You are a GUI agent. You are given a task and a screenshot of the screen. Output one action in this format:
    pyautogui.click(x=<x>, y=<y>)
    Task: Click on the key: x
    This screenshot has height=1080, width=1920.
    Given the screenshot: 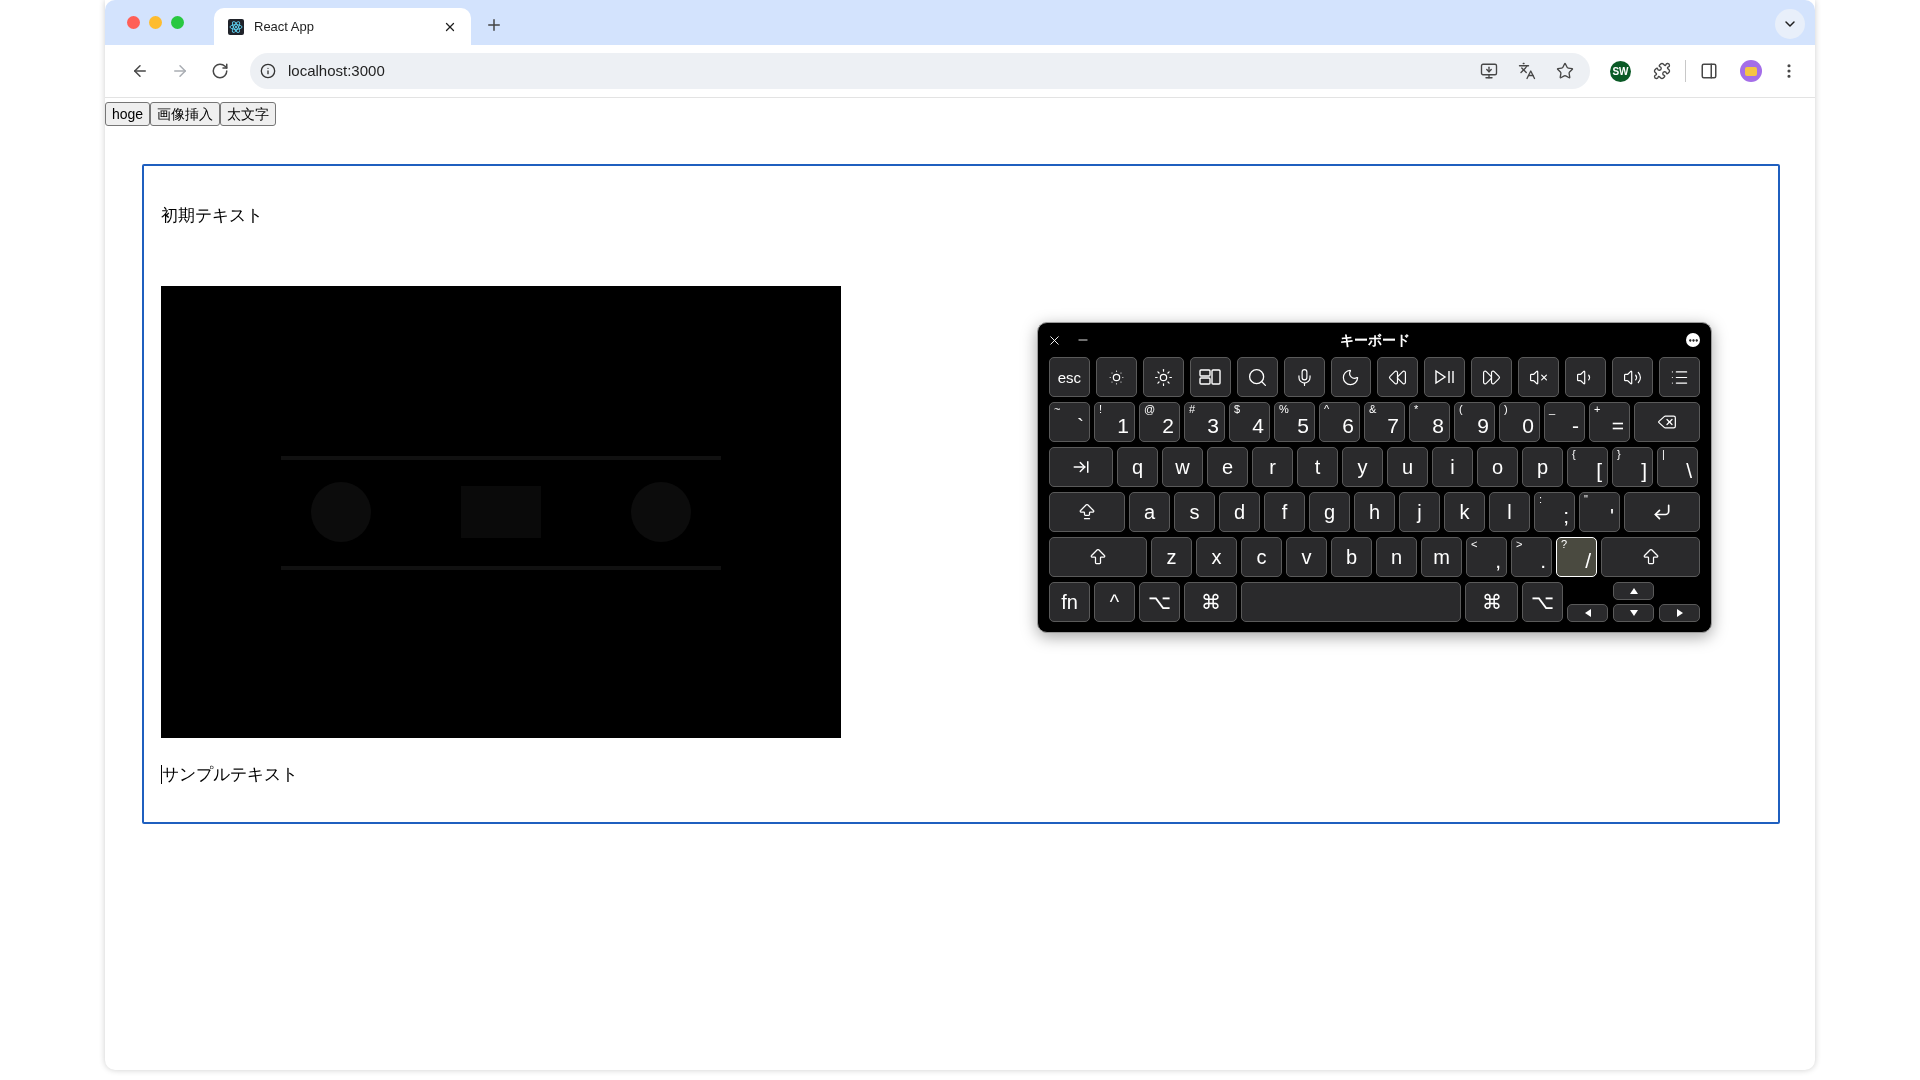 What is the action you would take?
    pyautogui.click(x=1216, y=557)
    